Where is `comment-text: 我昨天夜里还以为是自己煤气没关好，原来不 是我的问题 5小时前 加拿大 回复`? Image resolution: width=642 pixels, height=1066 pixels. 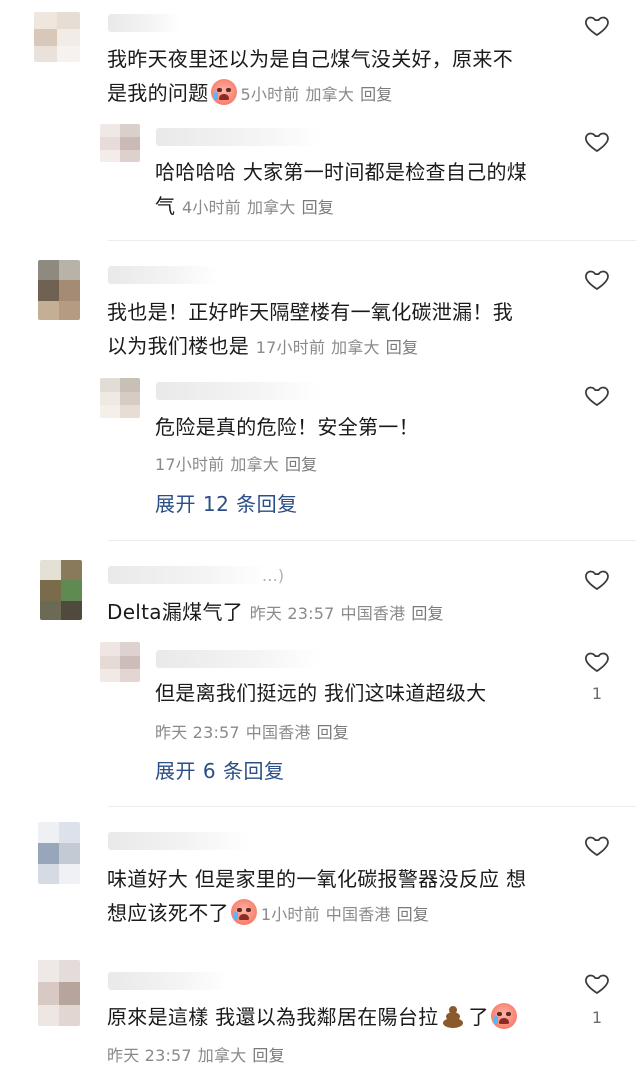 comment-text: 我昨天夜里还以为是自己煤气没关好，原来不 是我的问题 5小时前 加拿大 回复 is located at coordinates (310, 76).